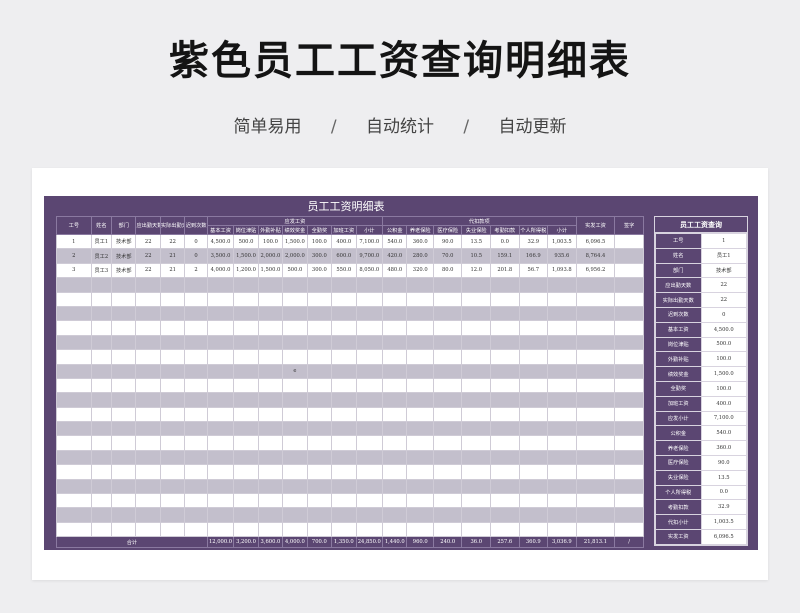  I want to click on table-cell: 540.0, so click(395, 241).